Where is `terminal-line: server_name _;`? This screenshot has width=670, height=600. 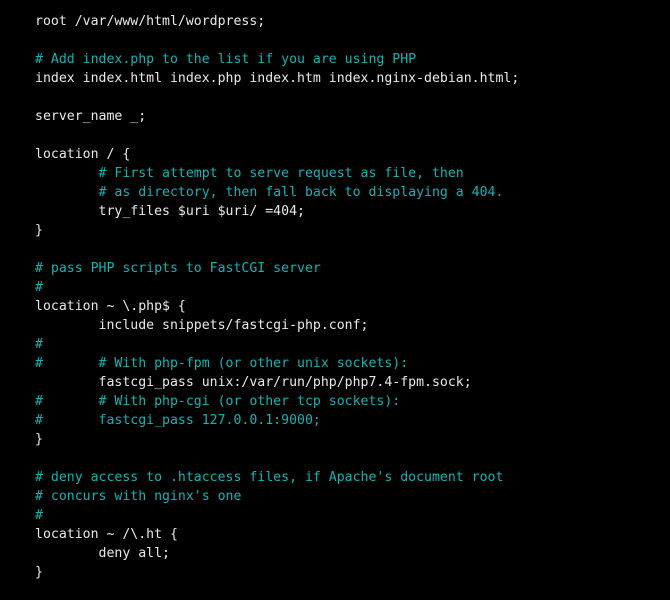 terminal-line: server_name _; is located at coordinates (91, 116).